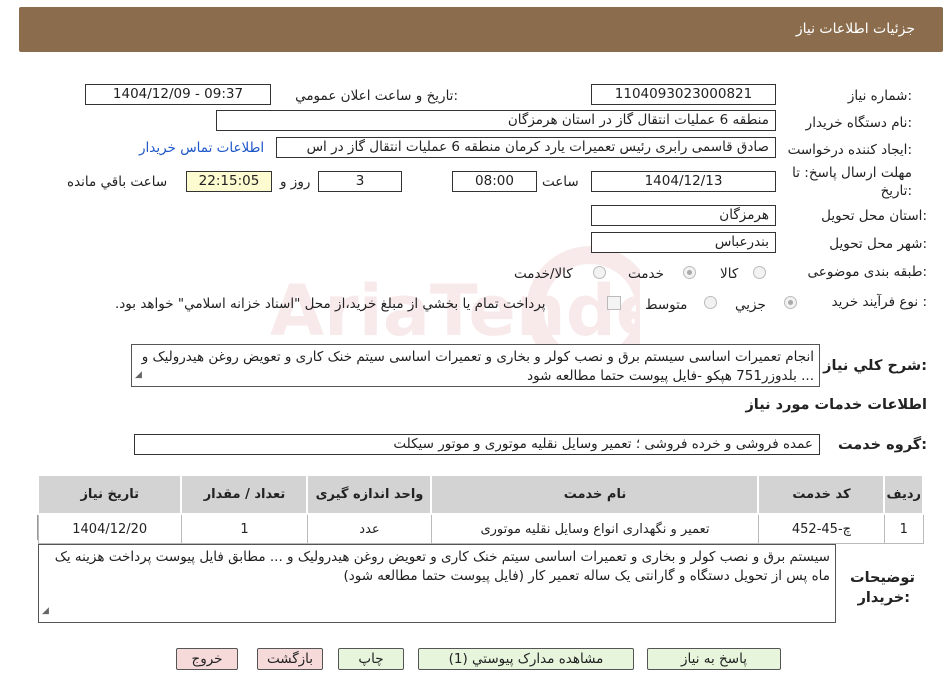  Describe the element at coordinates (481, 29) in the screenshot. I see `page-header: جزئیات اطلاعات نیاز` at that location.